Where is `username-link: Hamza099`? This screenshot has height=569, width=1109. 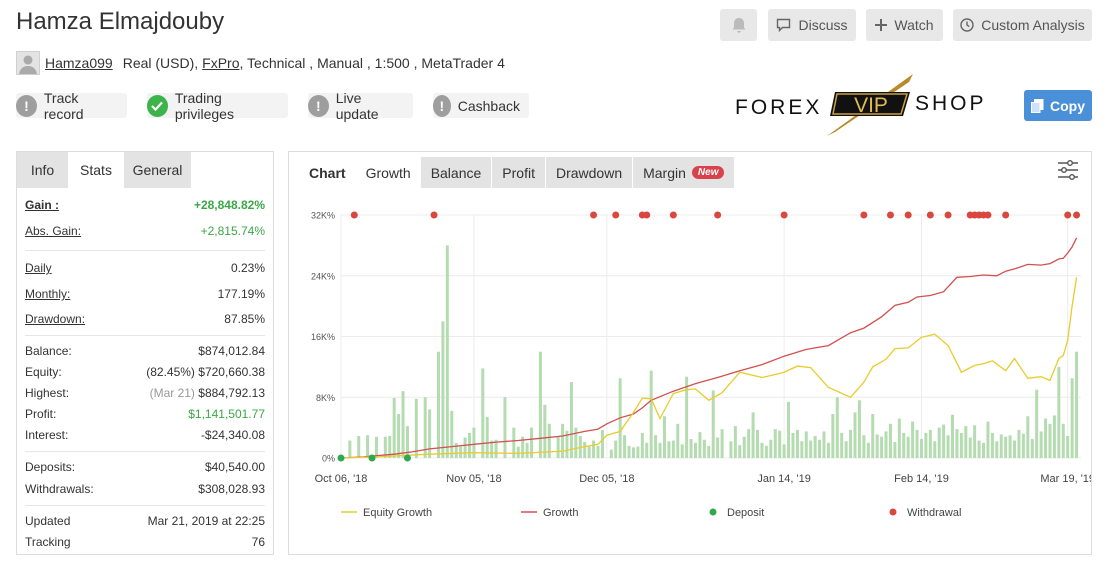
username-link: Hamza099 is located at coordinates (79, 63).